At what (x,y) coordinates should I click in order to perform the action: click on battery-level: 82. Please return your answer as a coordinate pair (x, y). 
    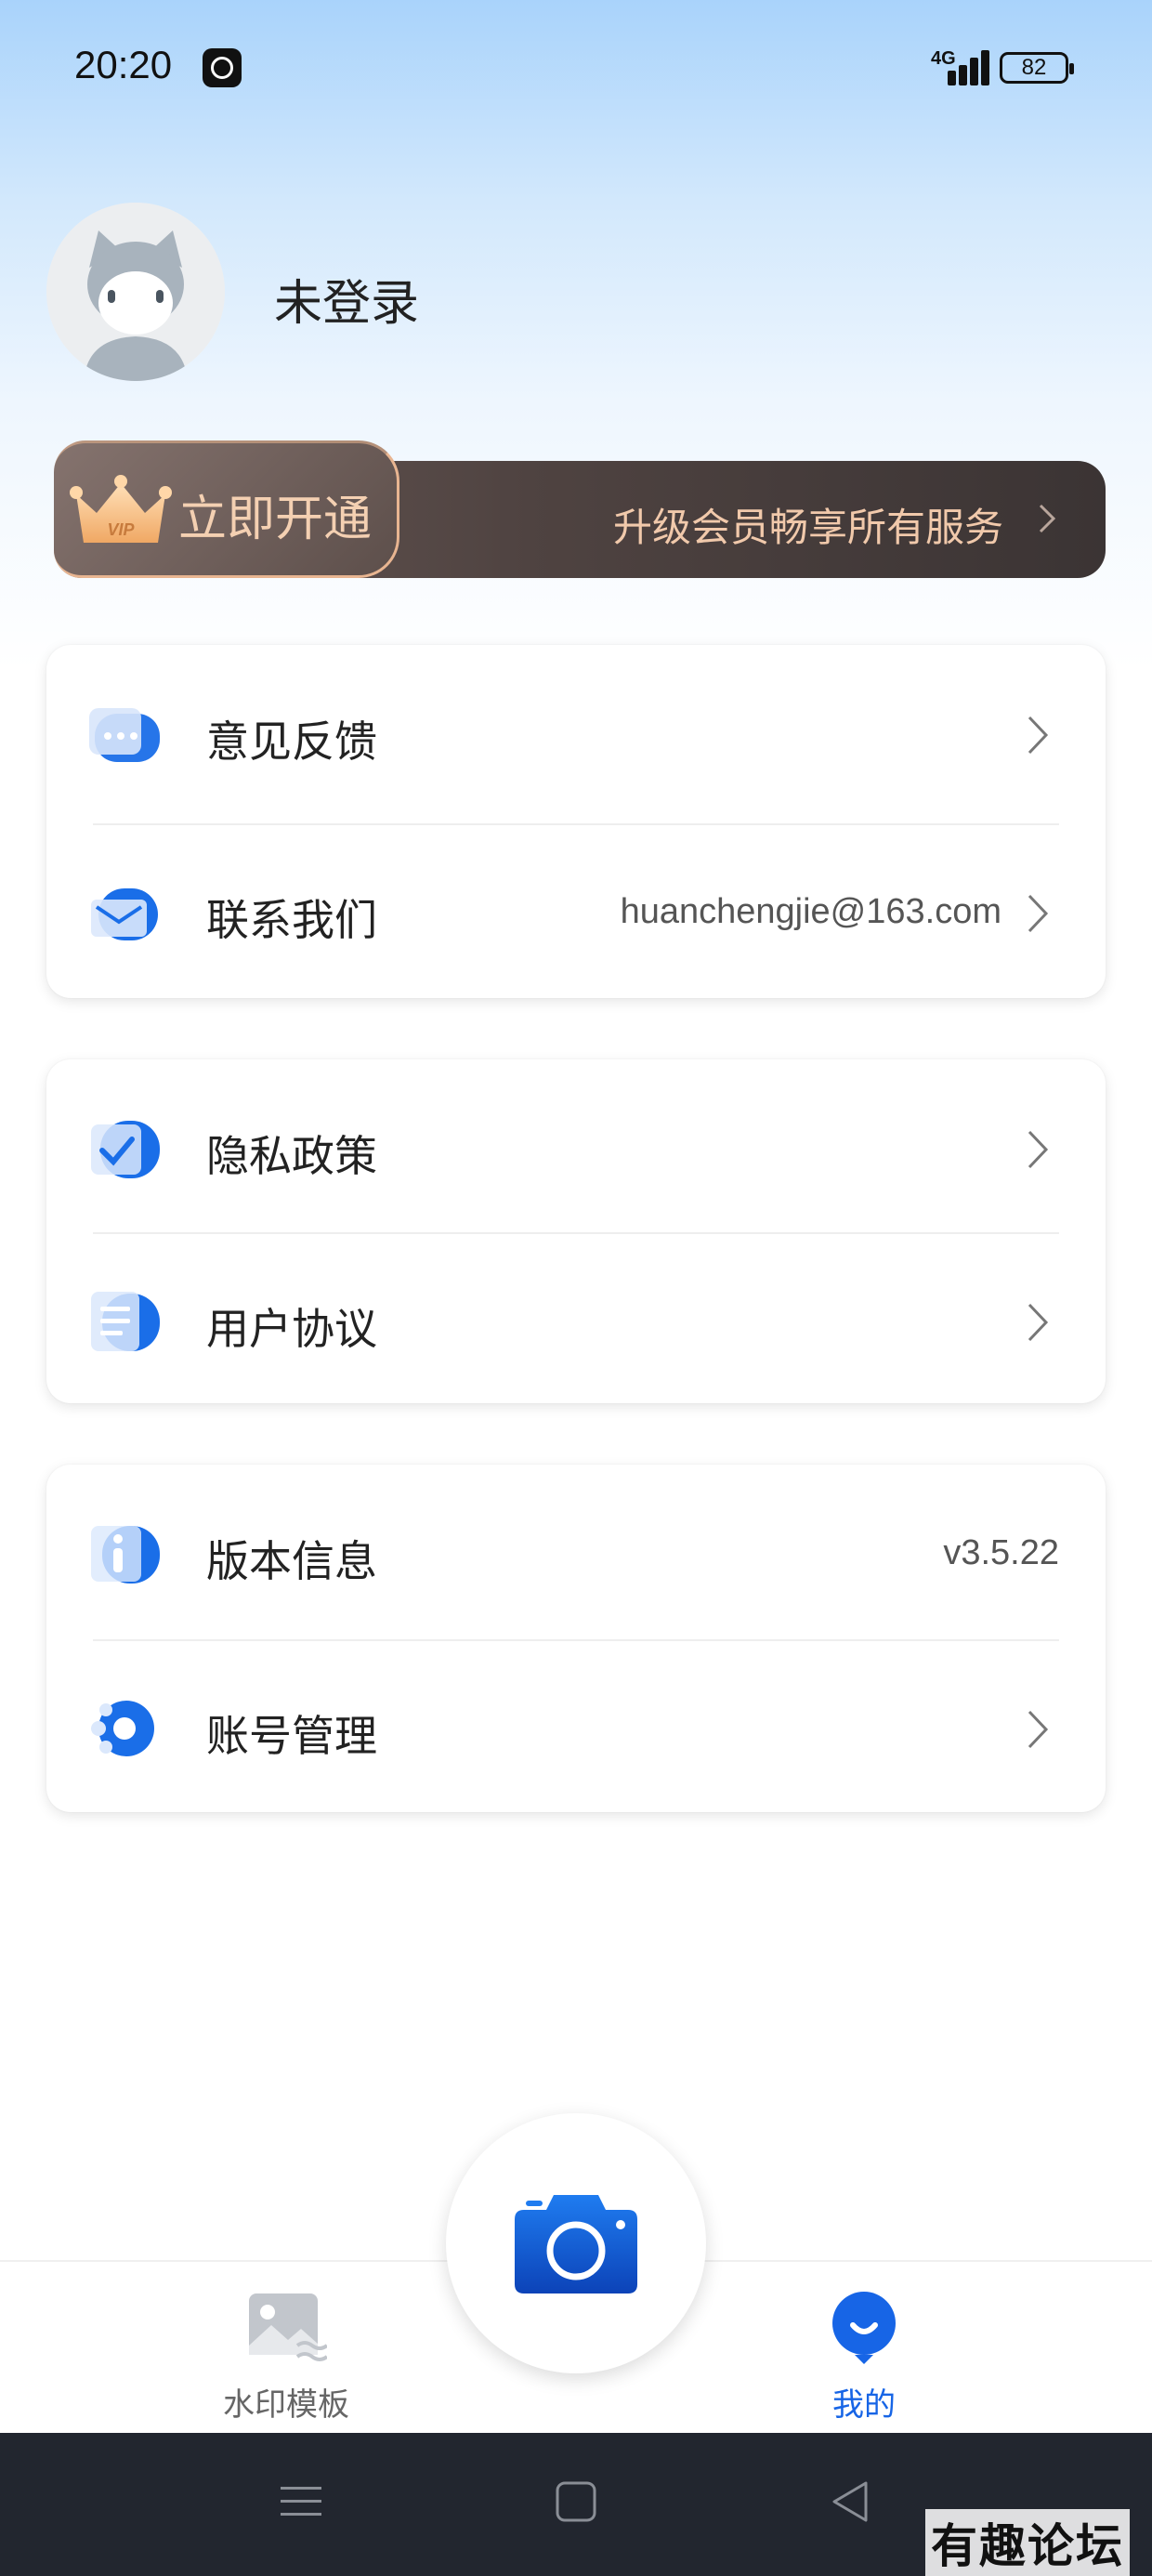
    Looking at the image, I should click on (1034, 67).